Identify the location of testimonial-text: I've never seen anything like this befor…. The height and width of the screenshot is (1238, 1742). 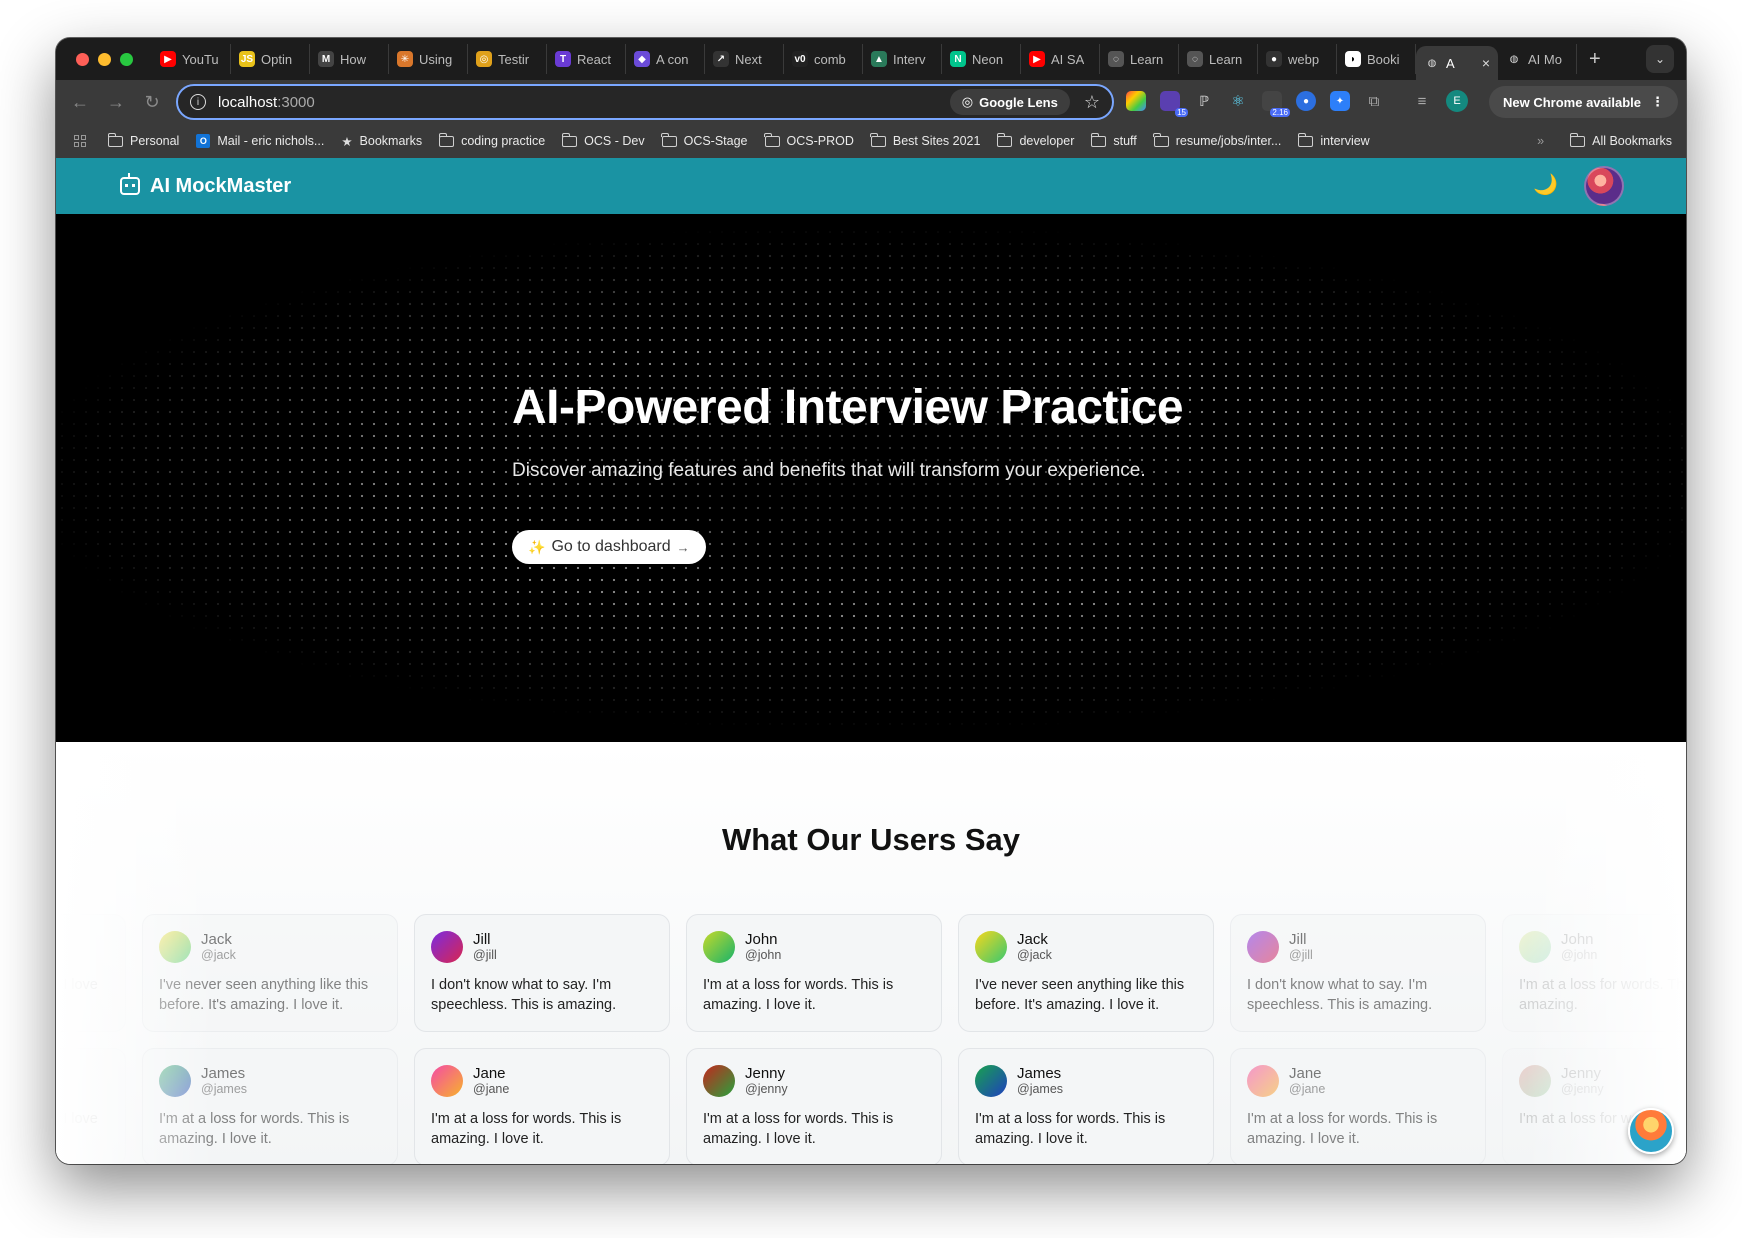
(1080, 995).